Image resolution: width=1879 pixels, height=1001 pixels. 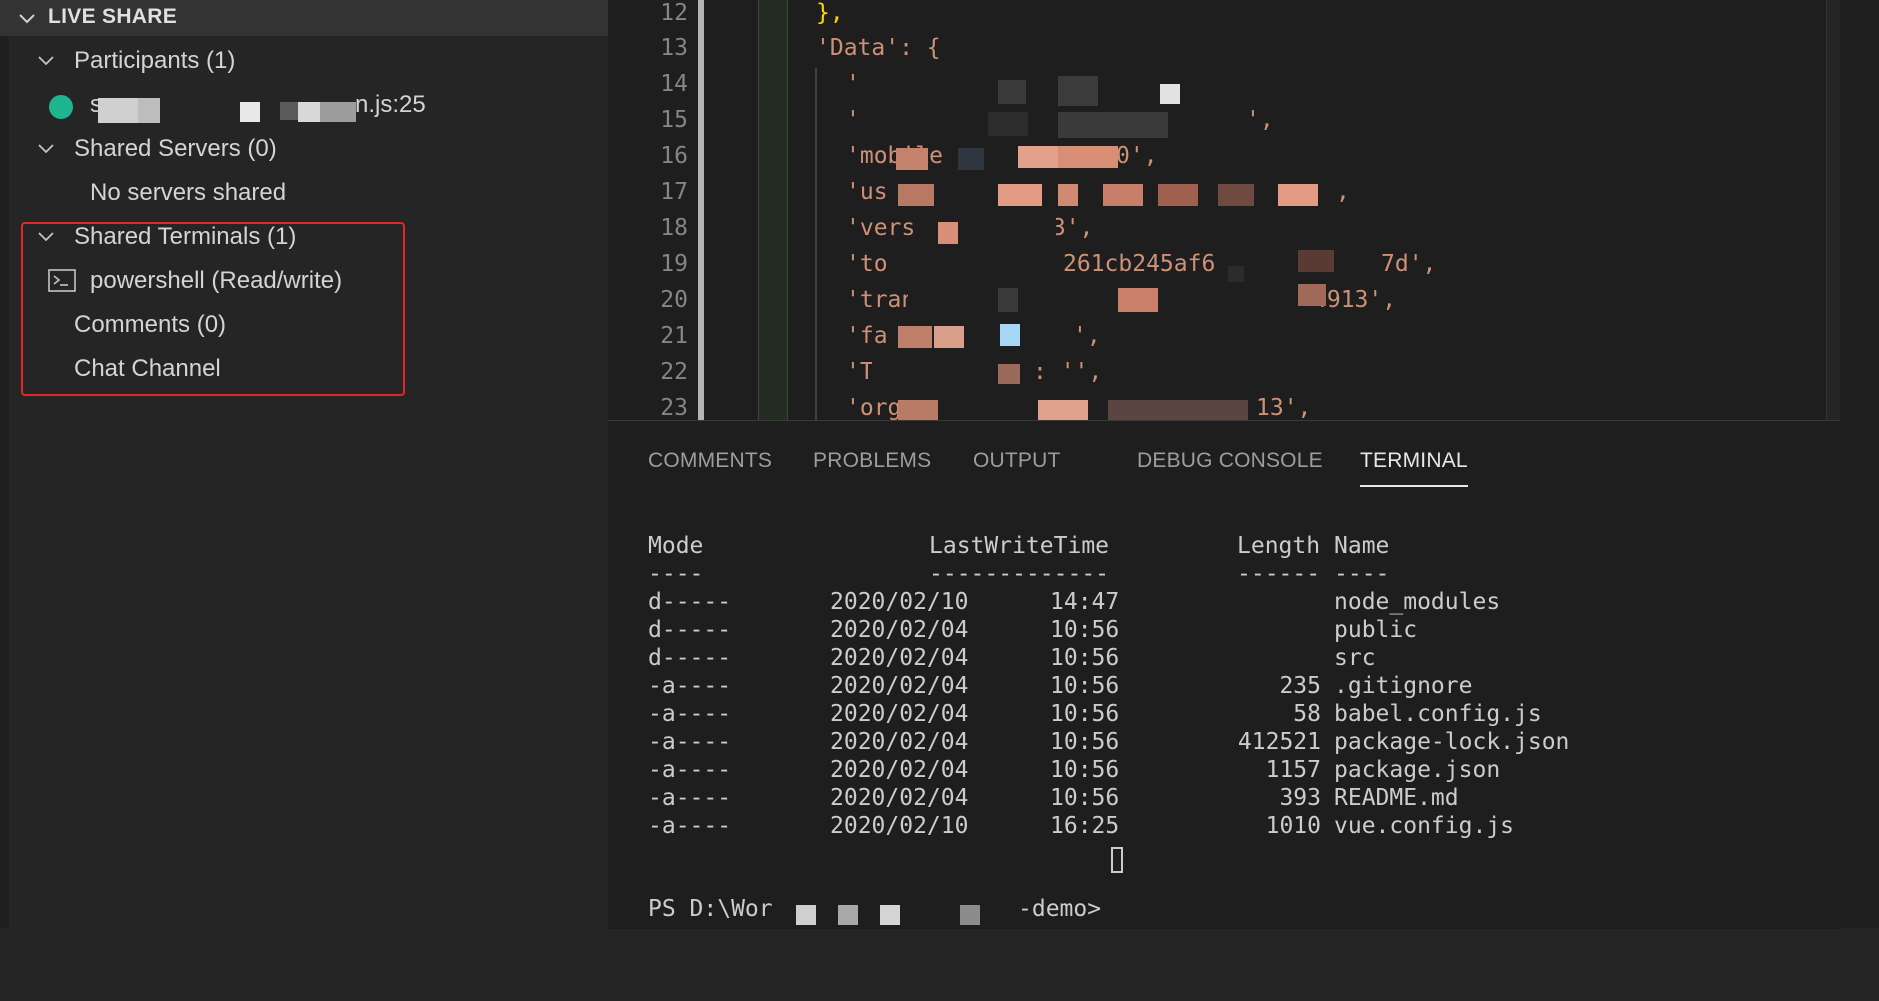 What do you see at coordinates (874, 910) in the screenshot?
I see `terminal-prompt: PS D:\Wor -demo>` at bounding box center [874, 910].